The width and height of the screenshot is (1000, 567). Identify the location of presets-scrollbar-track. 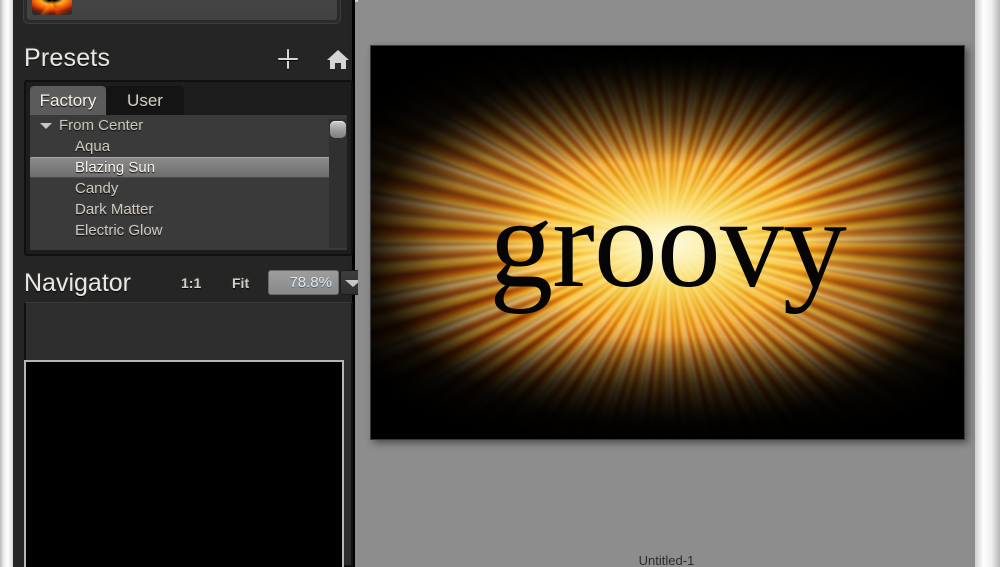
(338, 183).